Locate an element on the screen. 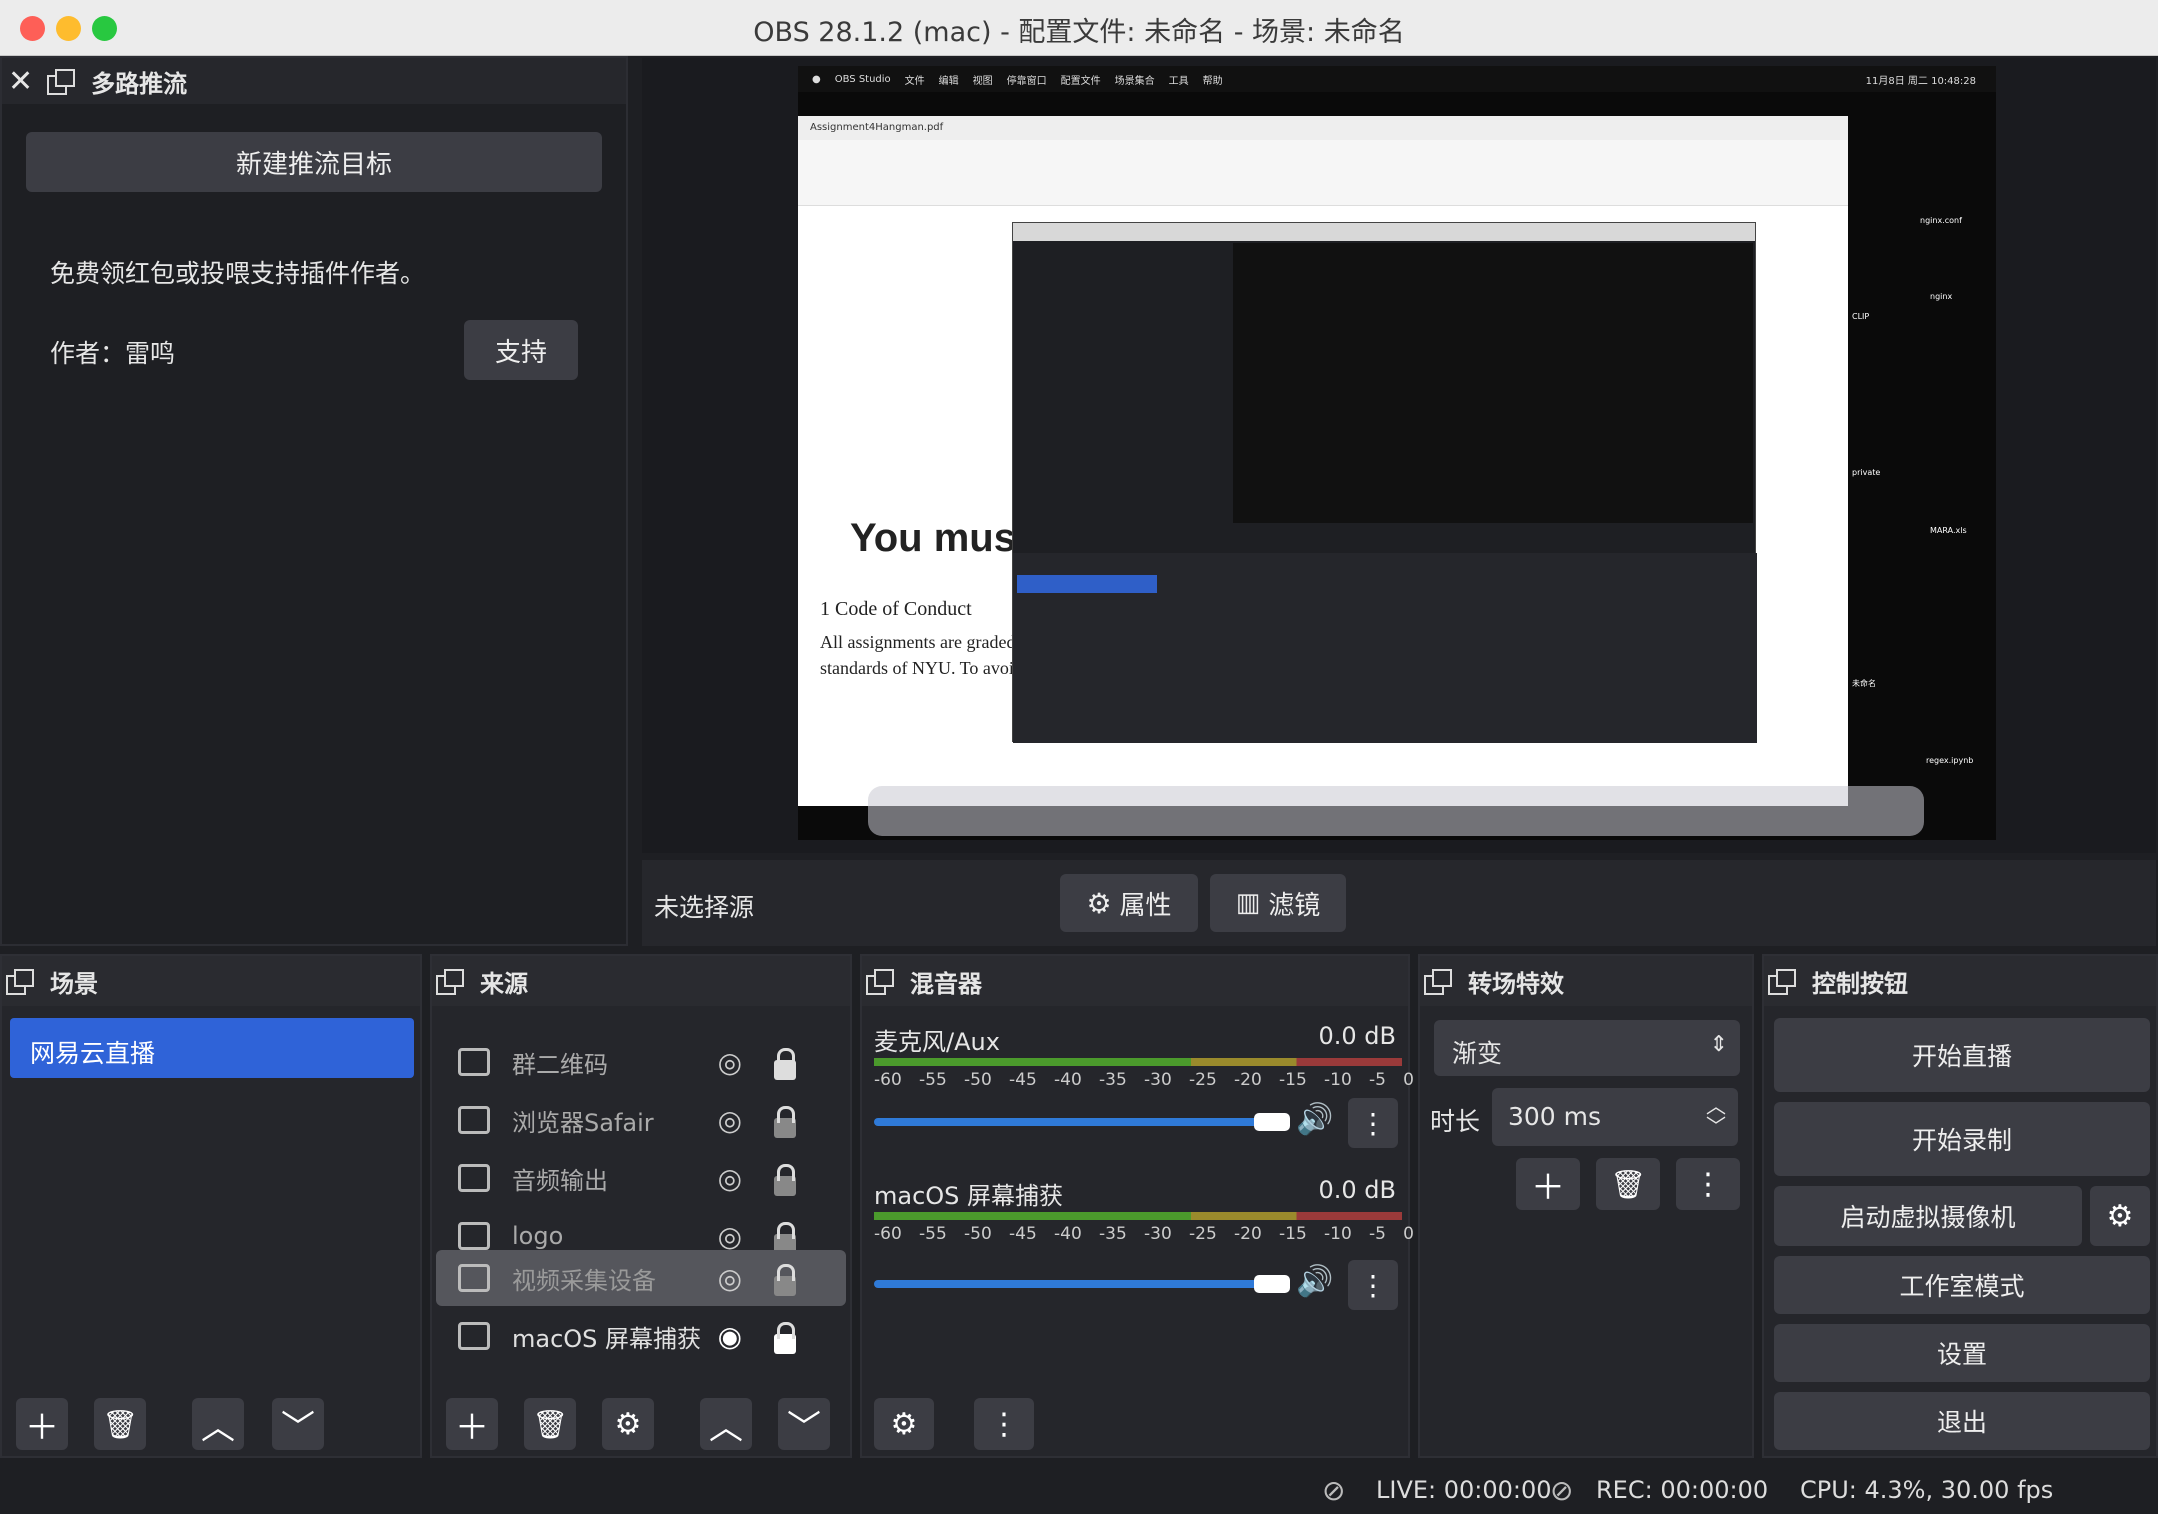  tick: -25 is located at coordinates (1203, 1234).